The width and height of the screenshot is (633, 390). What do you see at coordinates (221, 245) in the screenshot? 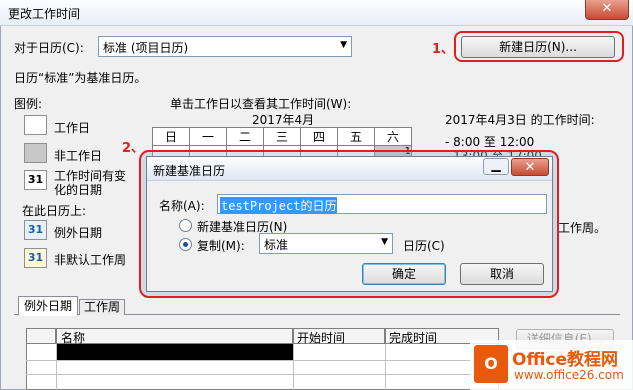
I see `radio-copy-label: 复制(M):` at bounding box center [221, 245].